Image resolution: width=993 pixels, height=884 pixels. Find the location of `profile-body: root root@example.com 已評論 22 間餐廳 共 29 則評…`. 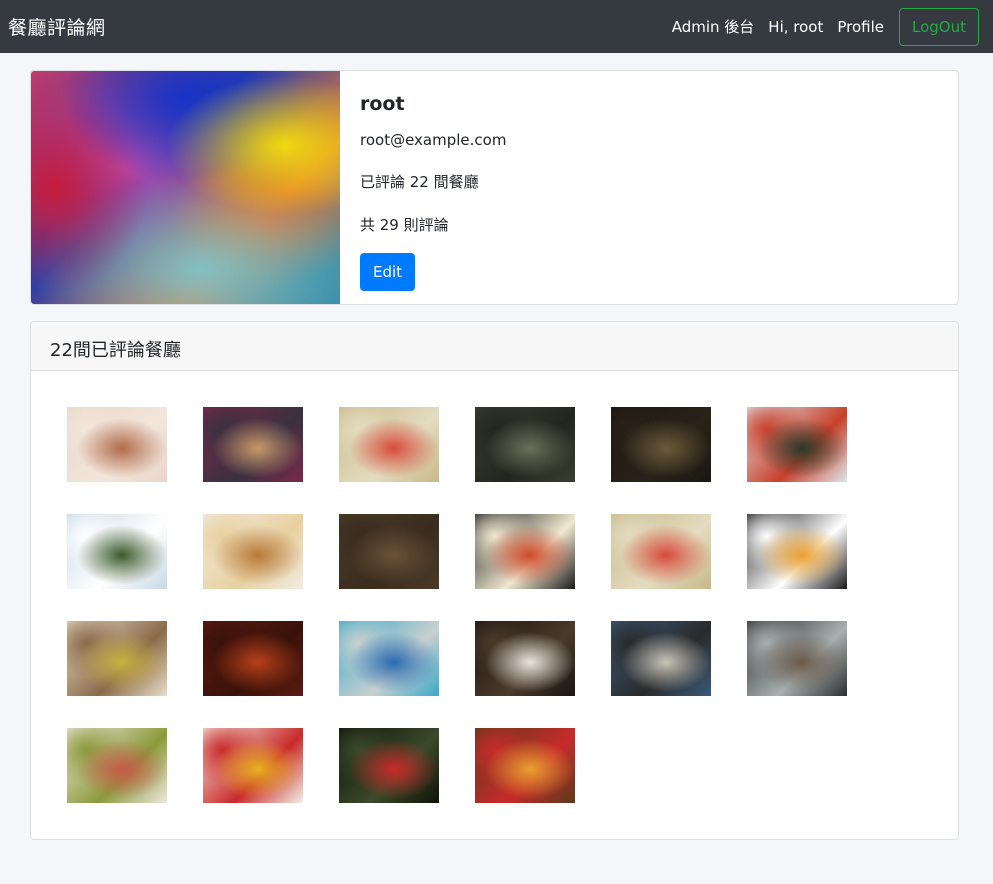

profile-body: root root@example.com 已評論 22 間餐廳 共 29 則評… is located at coordinates (433, 187).